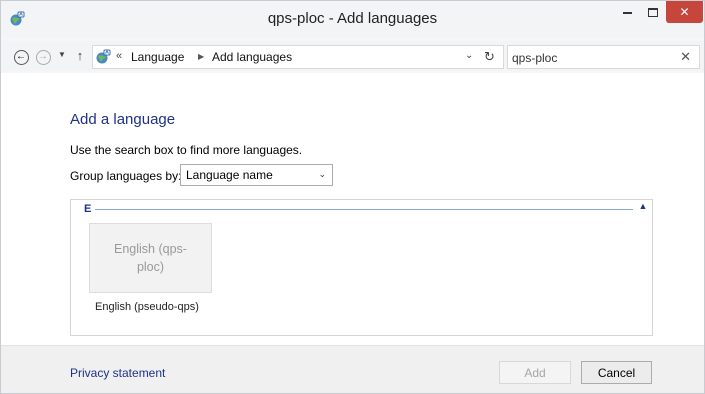  Describe the element at coordinates (471, 55) in the screenshot. I see `address-dropdown-icon: ⌄` at that location.